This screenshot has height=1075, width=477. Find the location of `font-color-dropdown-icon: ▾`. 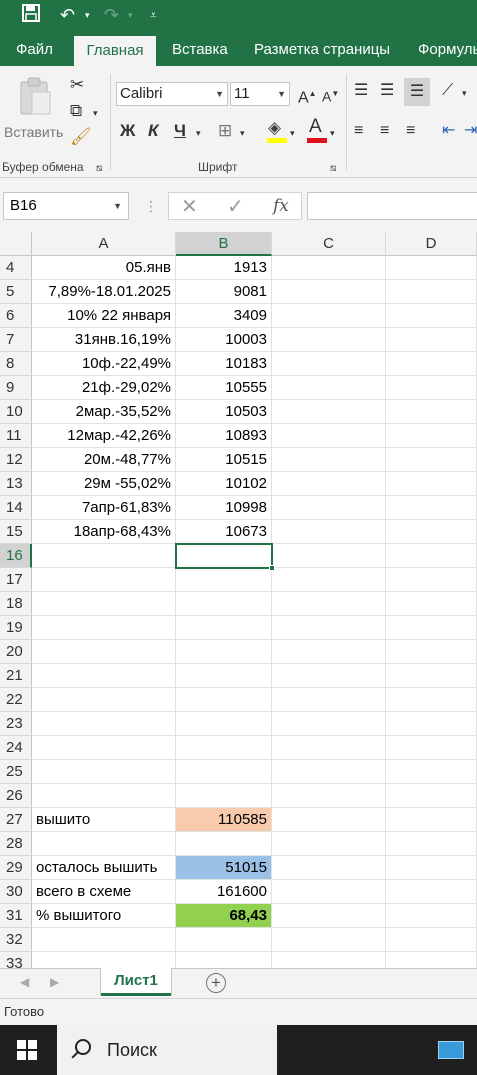

font-color-dropdown-icon: ▾ is located at coordinates (332, 133).